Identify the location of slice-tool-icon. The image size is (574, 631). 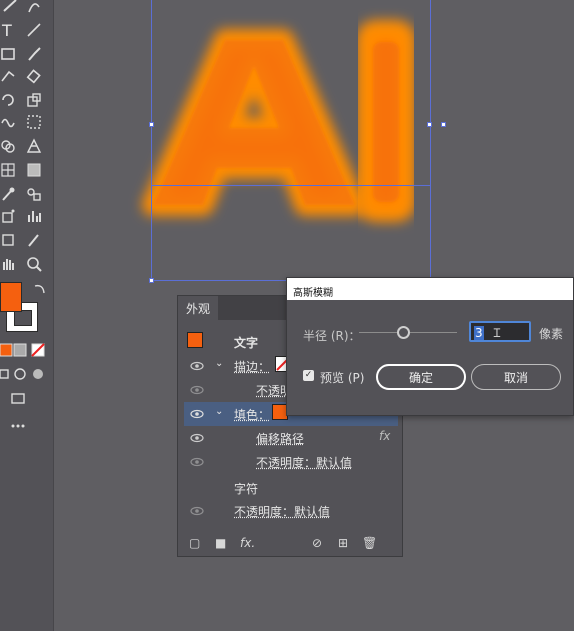
(34, 240).